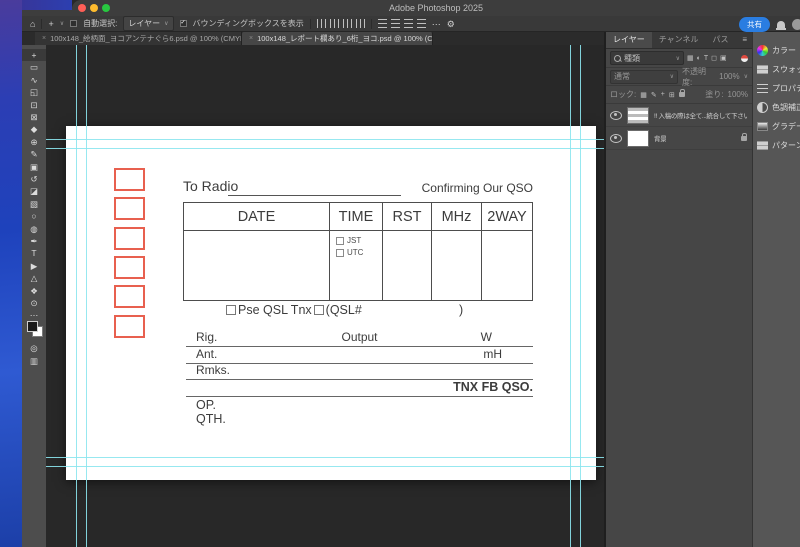  What do you see at coordinates (34, 191) in the screenshot?
I see `eraser-tool: ◪` at bounding box center [34, 191].